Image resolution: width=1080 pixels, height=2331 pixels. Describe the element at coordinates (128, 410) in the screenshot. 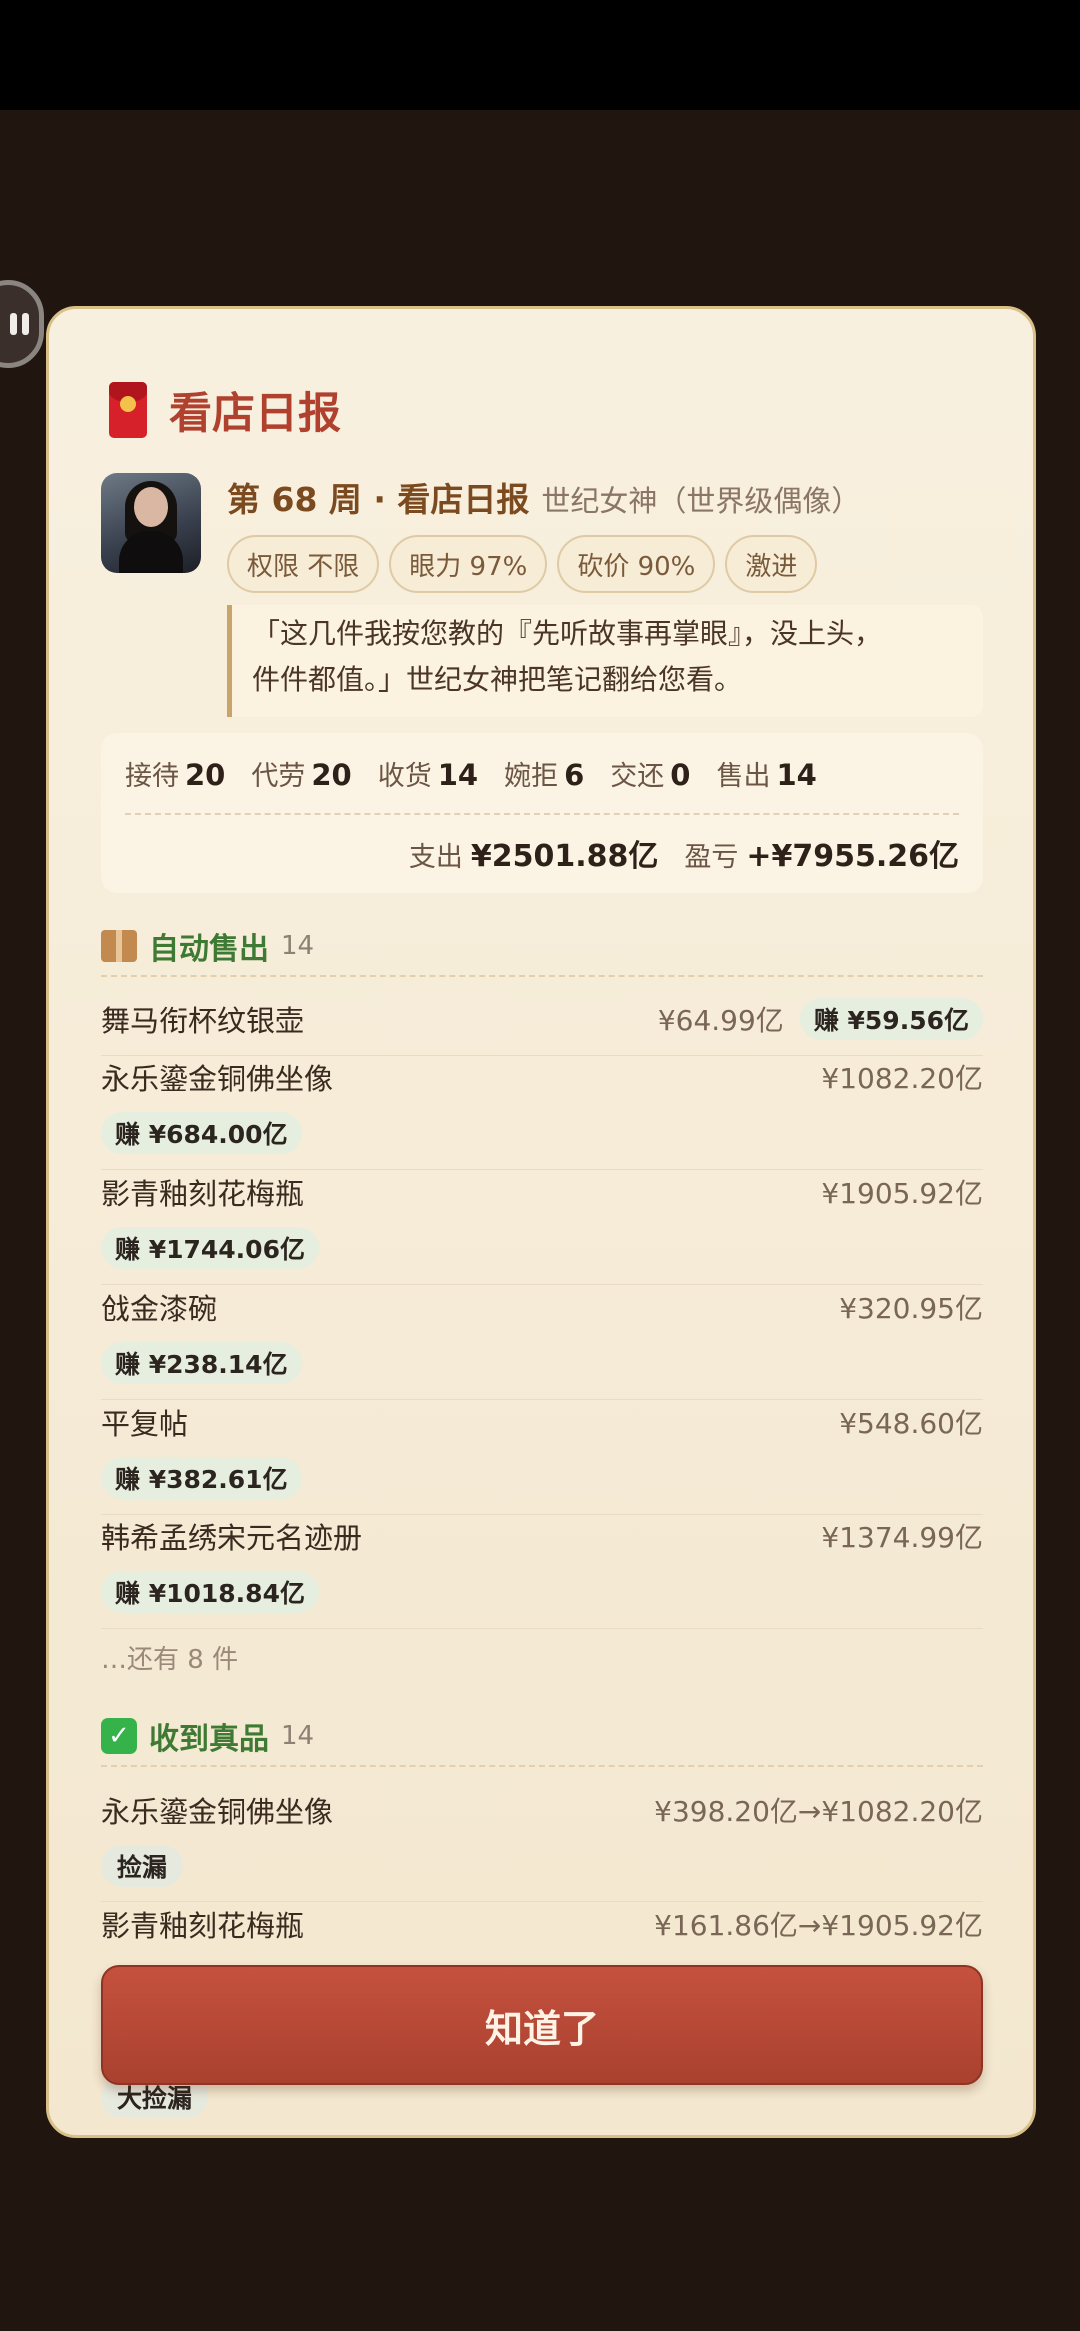

I see `red-packet-icon` at that location.